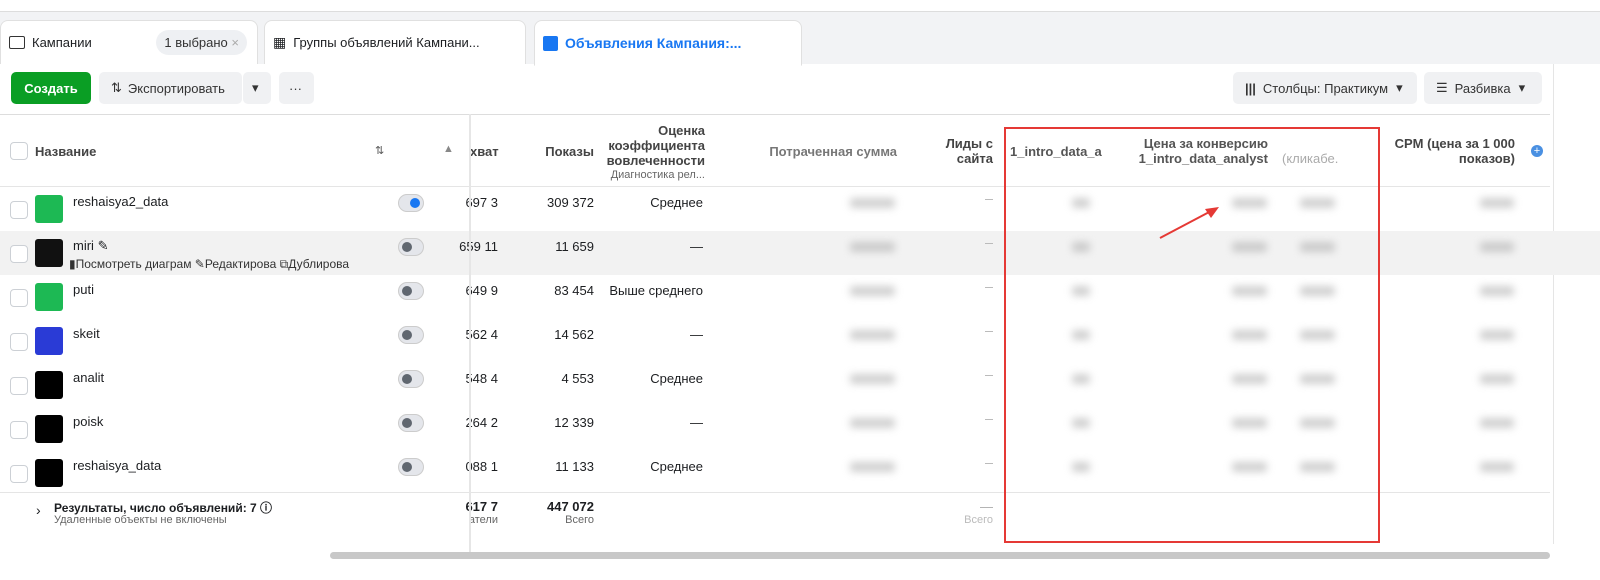 The height and width of the screenshot is (580, 1600). Describe the element at coordinates (961, 151) in the screenshot. I see `column-leads: Лиды с сайта` at that location.